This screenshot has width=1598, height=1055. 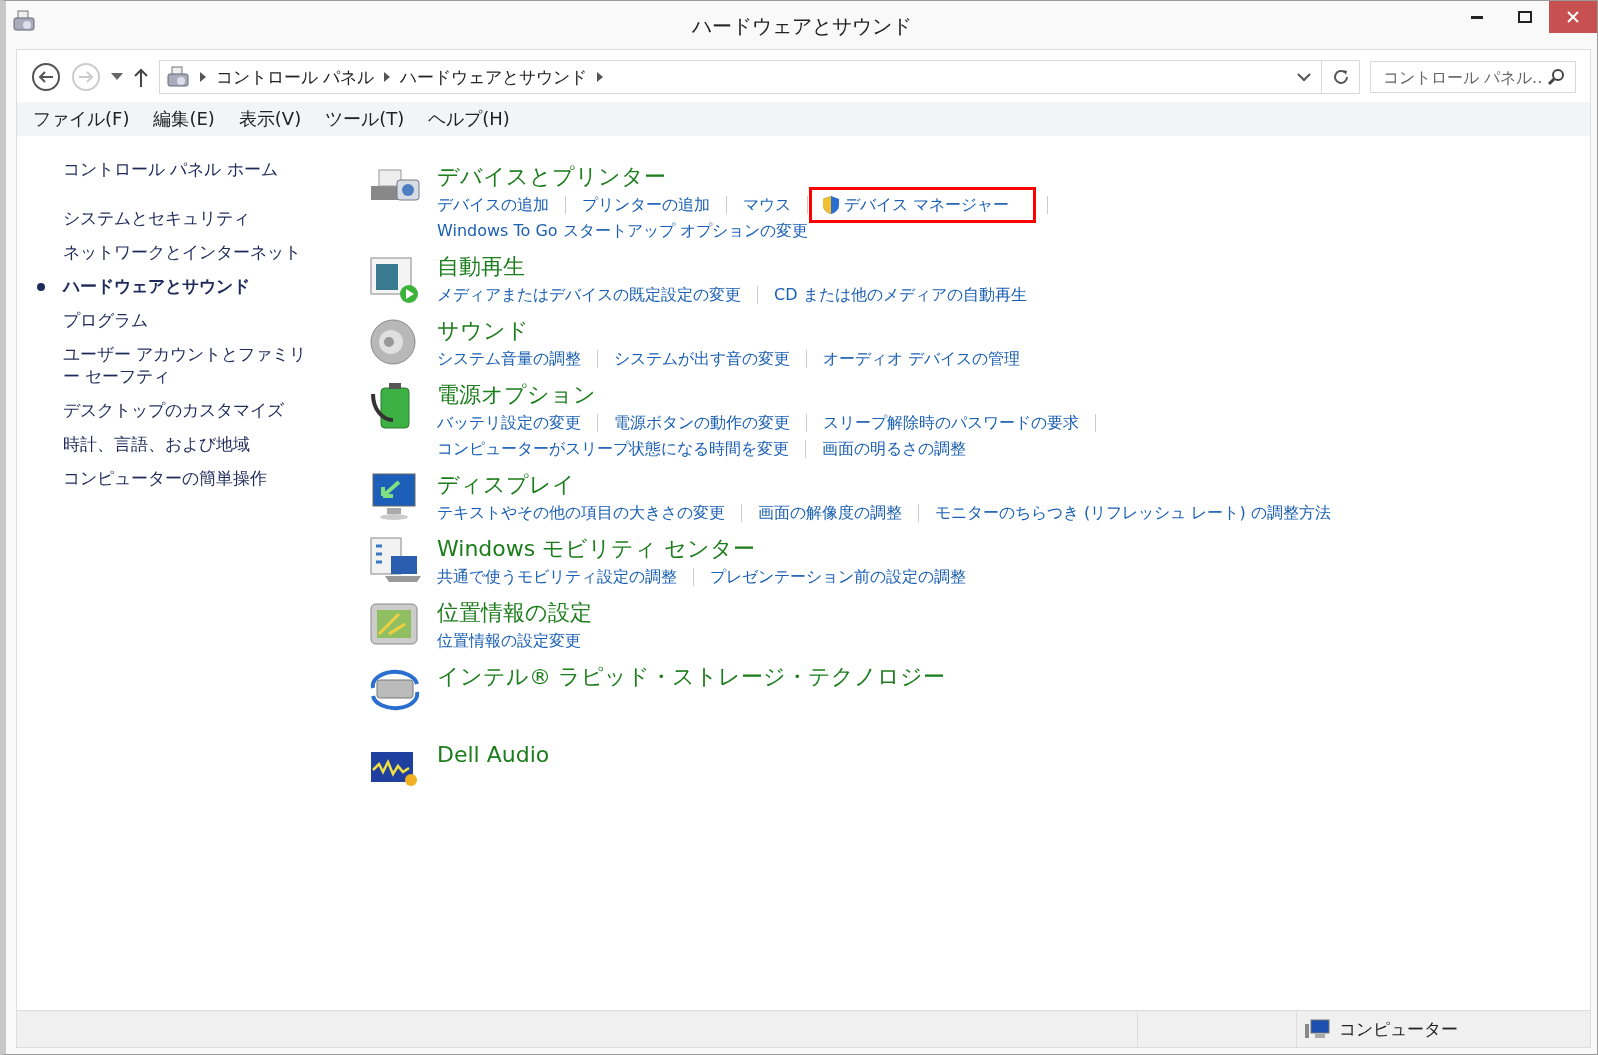 I want to click on category-title-link: 自動再生, so click(x=732, y=267).